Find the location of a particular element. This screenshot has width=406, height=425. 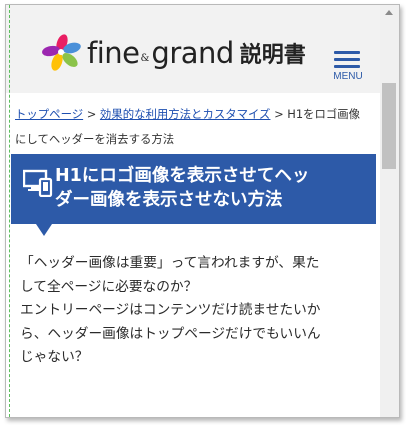

body-line: 「ヘッダー画像は重要」って言われますが、果た is located at coordinates (170, 263).